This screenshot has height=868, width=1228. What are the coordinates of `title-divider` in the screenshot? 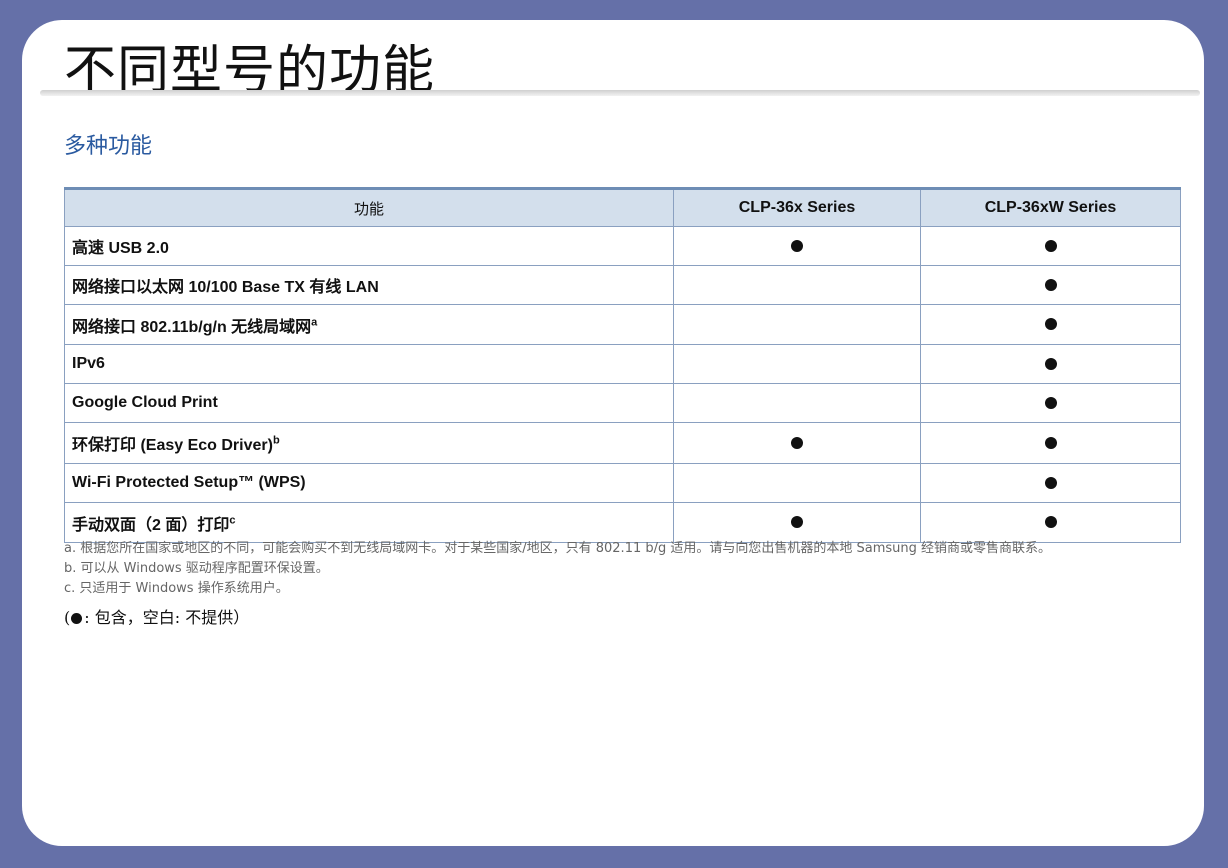 It's located at (620, 93).